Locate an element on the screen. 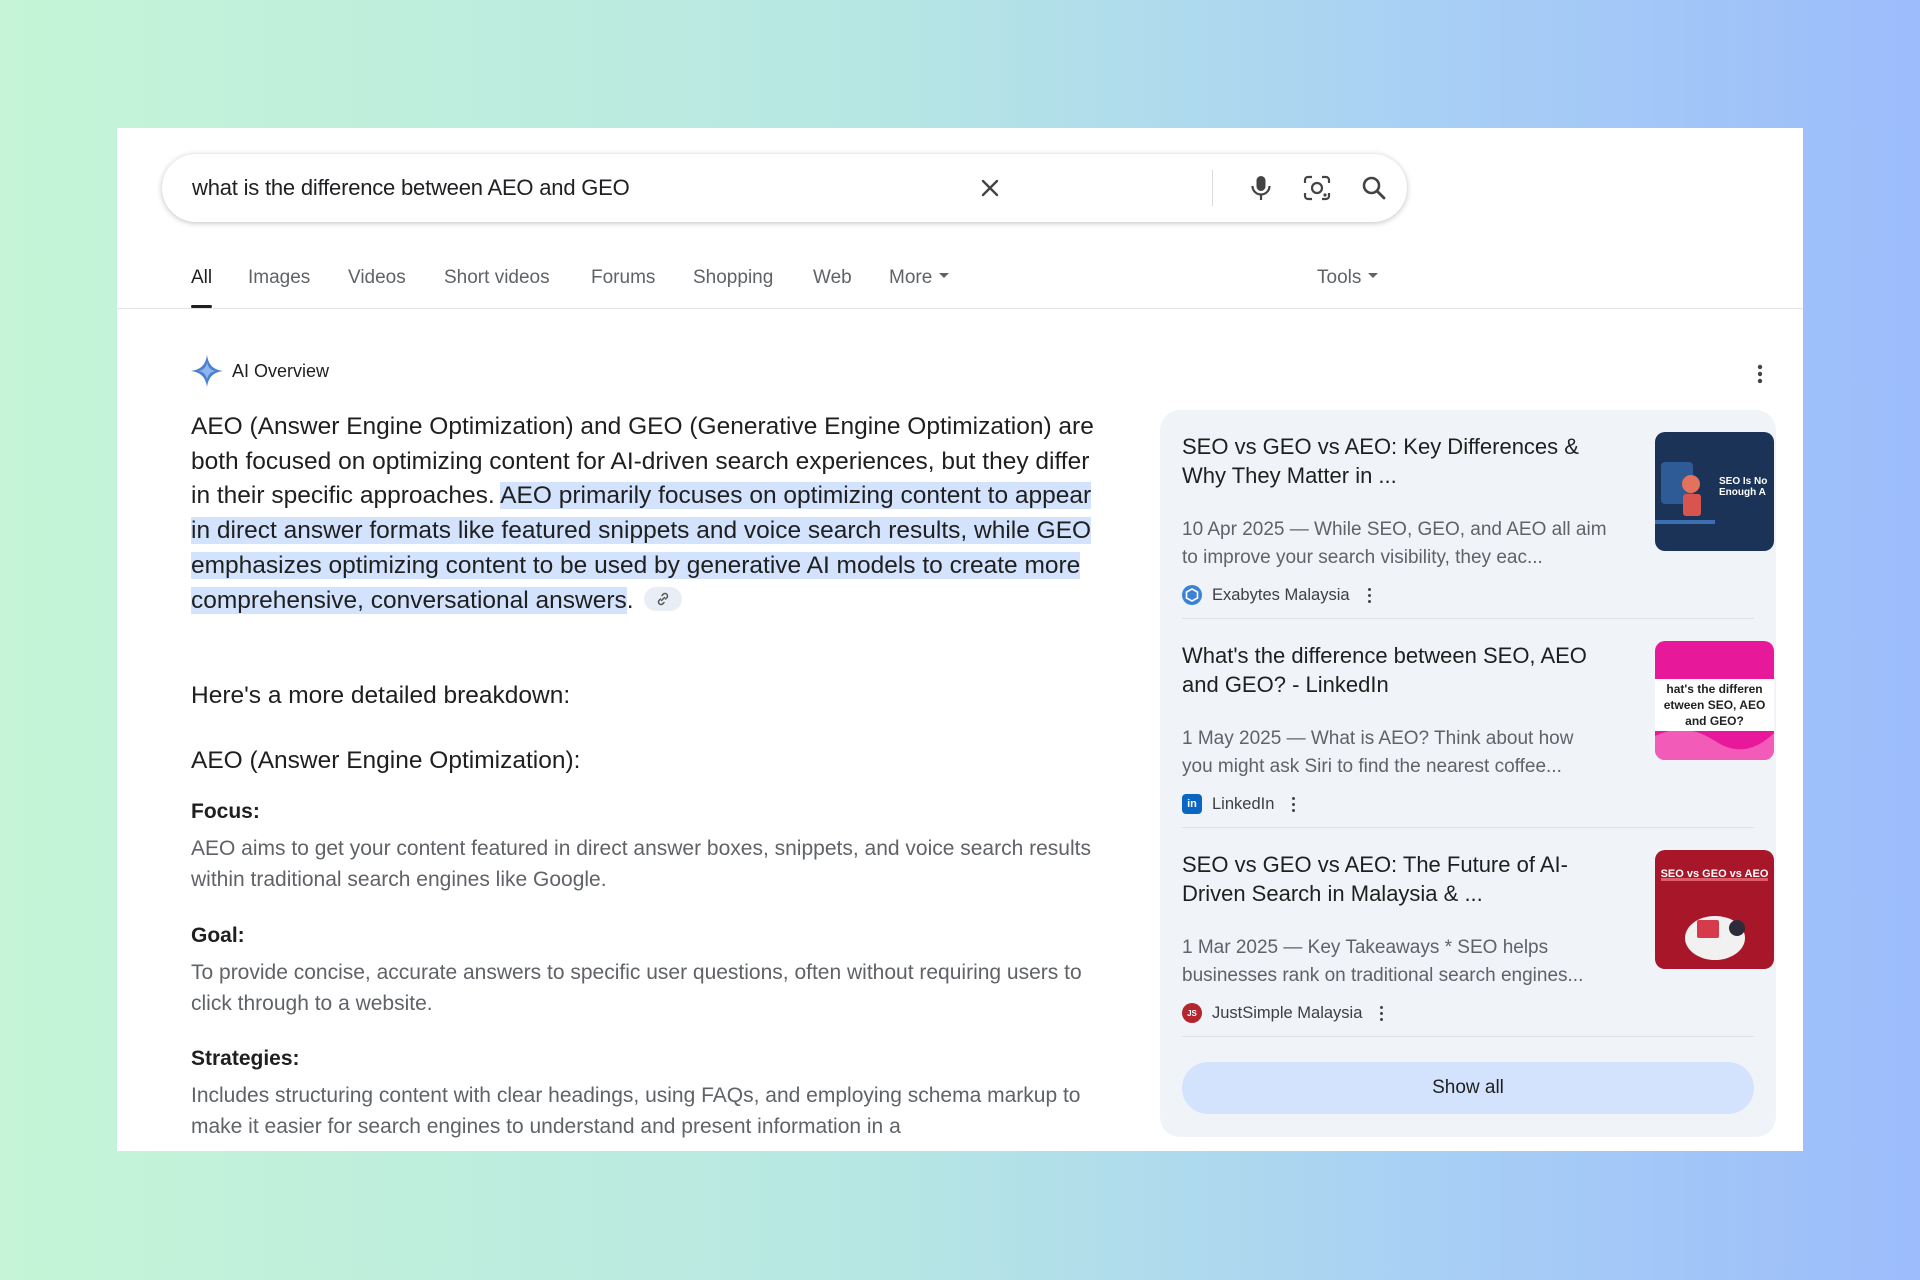 The image size is (1920, 1280). ai-overview-menu-button is located at coordinates (1760, 376).